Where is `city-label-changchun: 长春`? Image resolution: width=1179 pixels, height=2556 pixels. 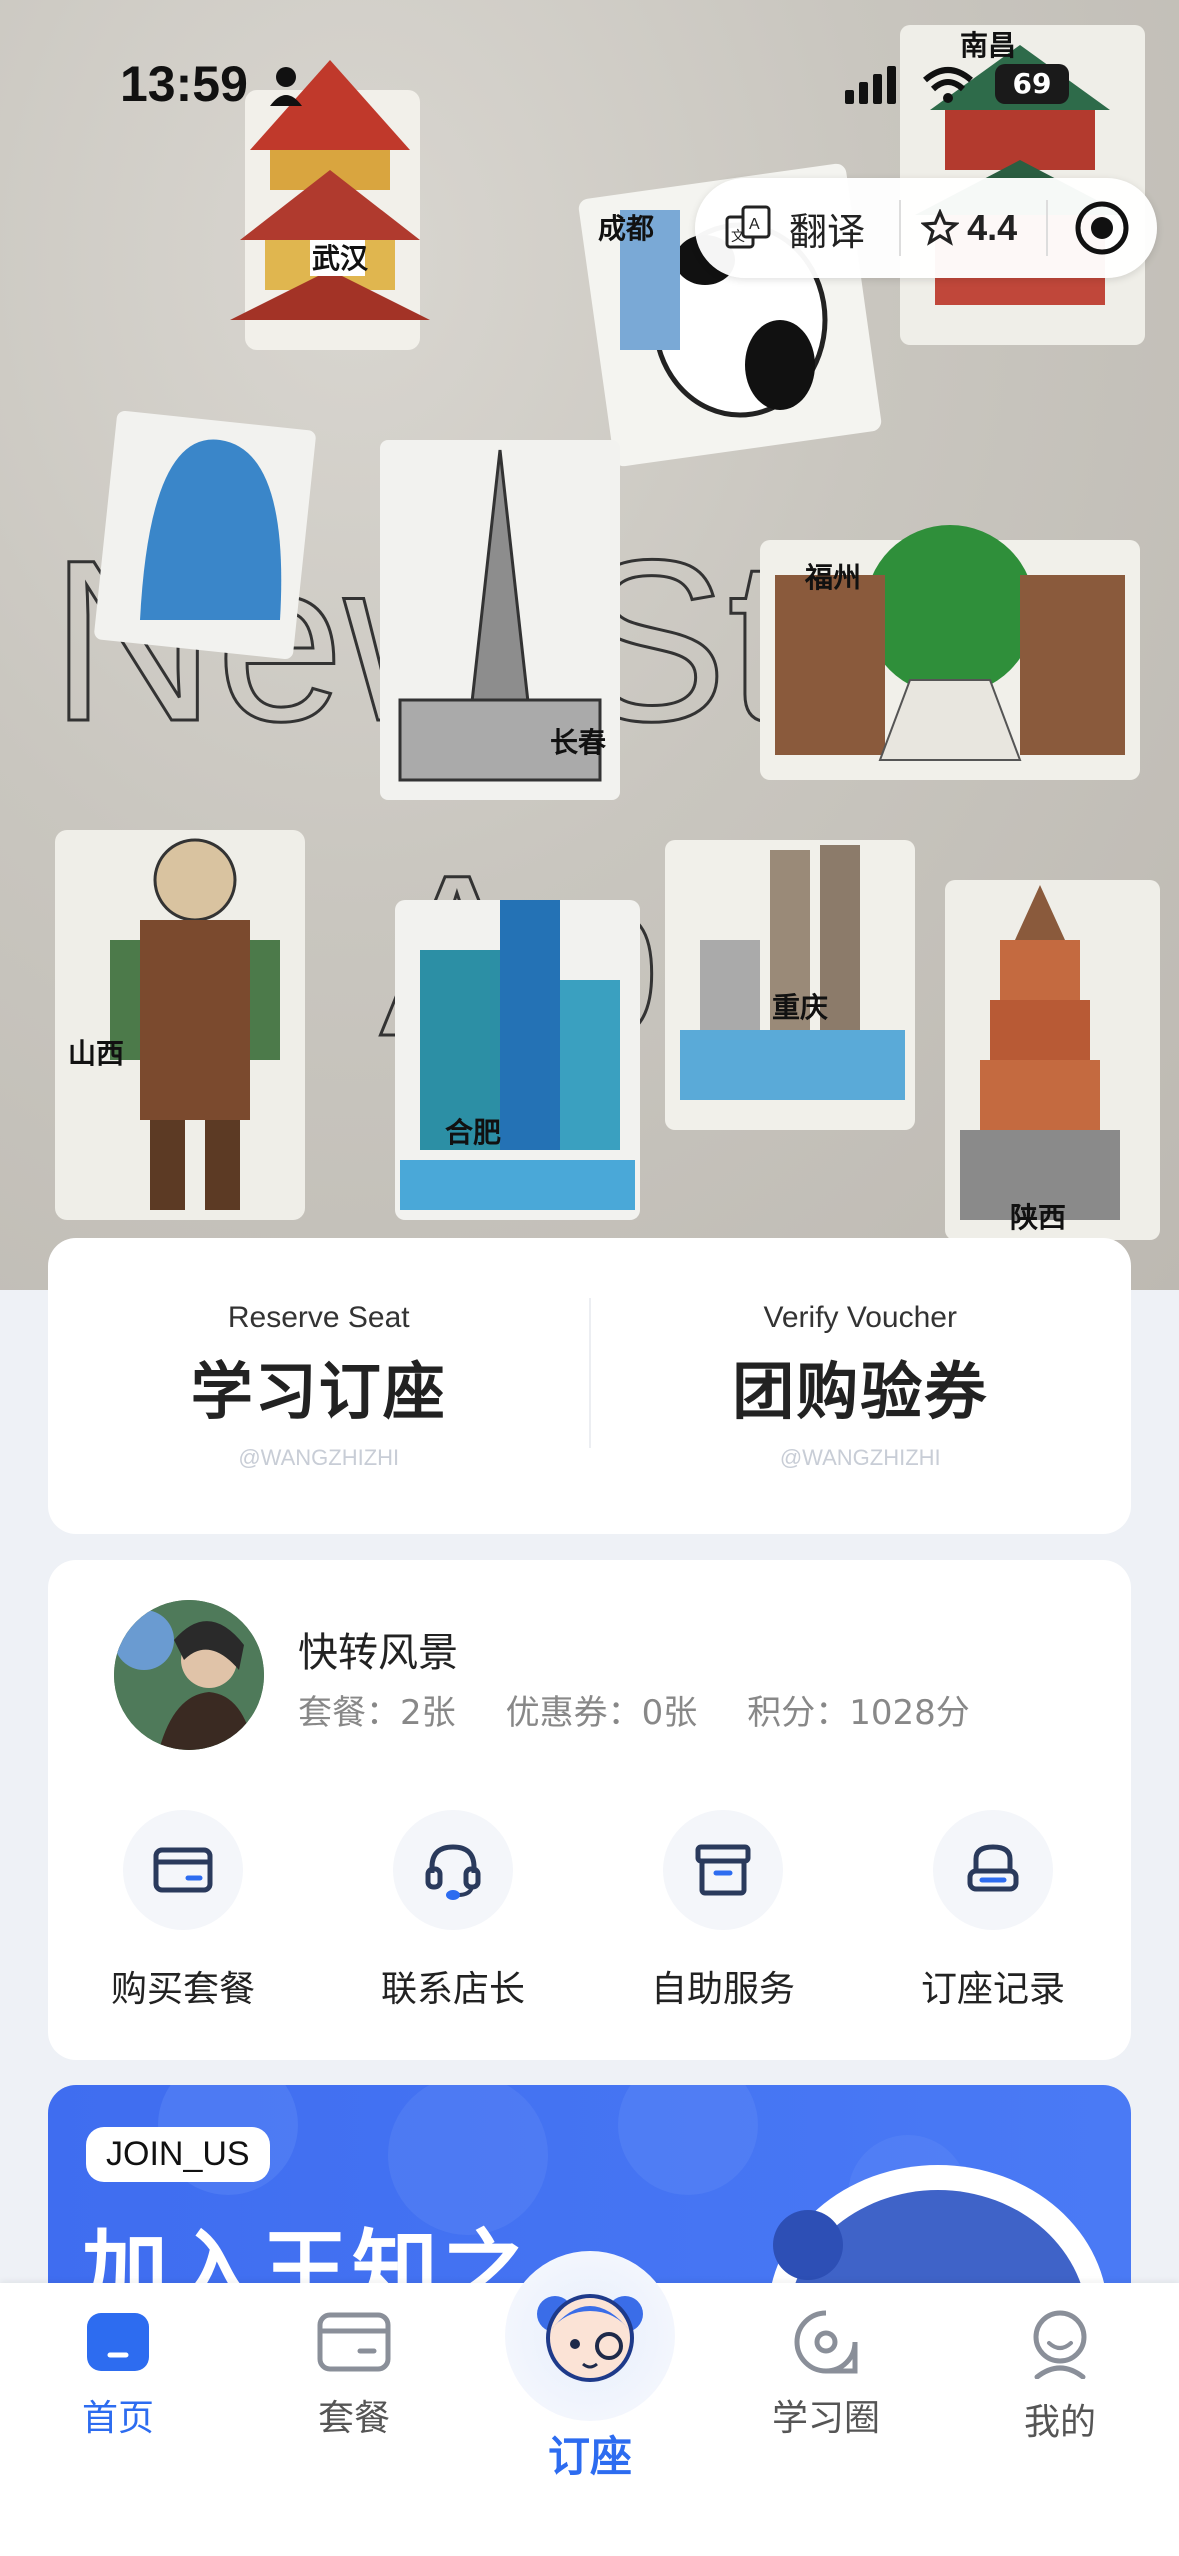
city-label-changchun: 长春 is located at coordinates (578, 742).